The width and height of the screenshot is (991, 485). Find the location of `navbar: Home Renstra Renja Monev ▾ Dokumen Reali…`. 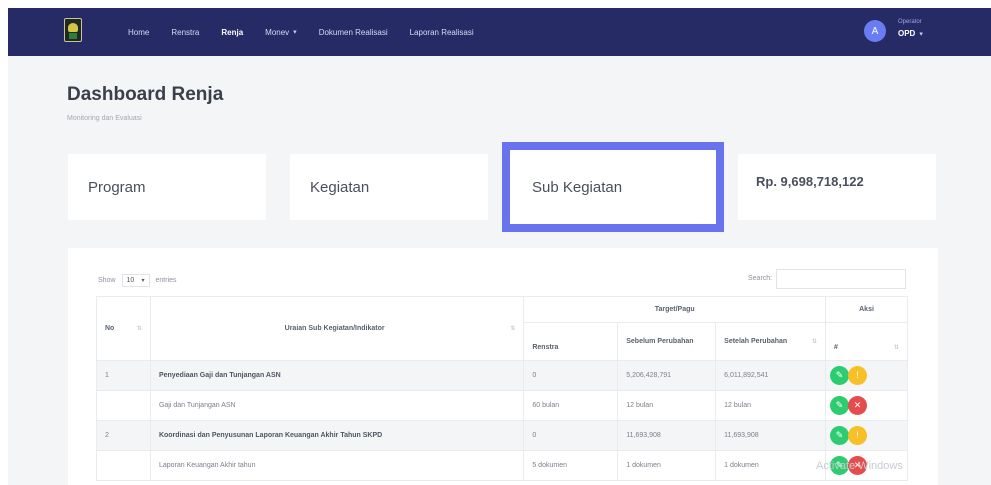

navbar: Home Renstra Renja Monev ▾ Dokumen Reali… is located at coordinates (499, 32).